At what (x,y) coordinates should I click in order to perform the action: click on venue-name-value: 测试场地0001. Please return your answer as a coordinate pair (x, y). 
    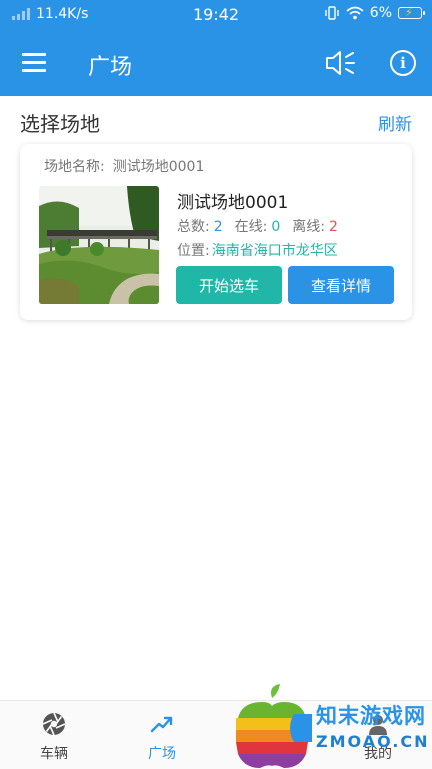
    Looking at the image, I should click on (158, 167).